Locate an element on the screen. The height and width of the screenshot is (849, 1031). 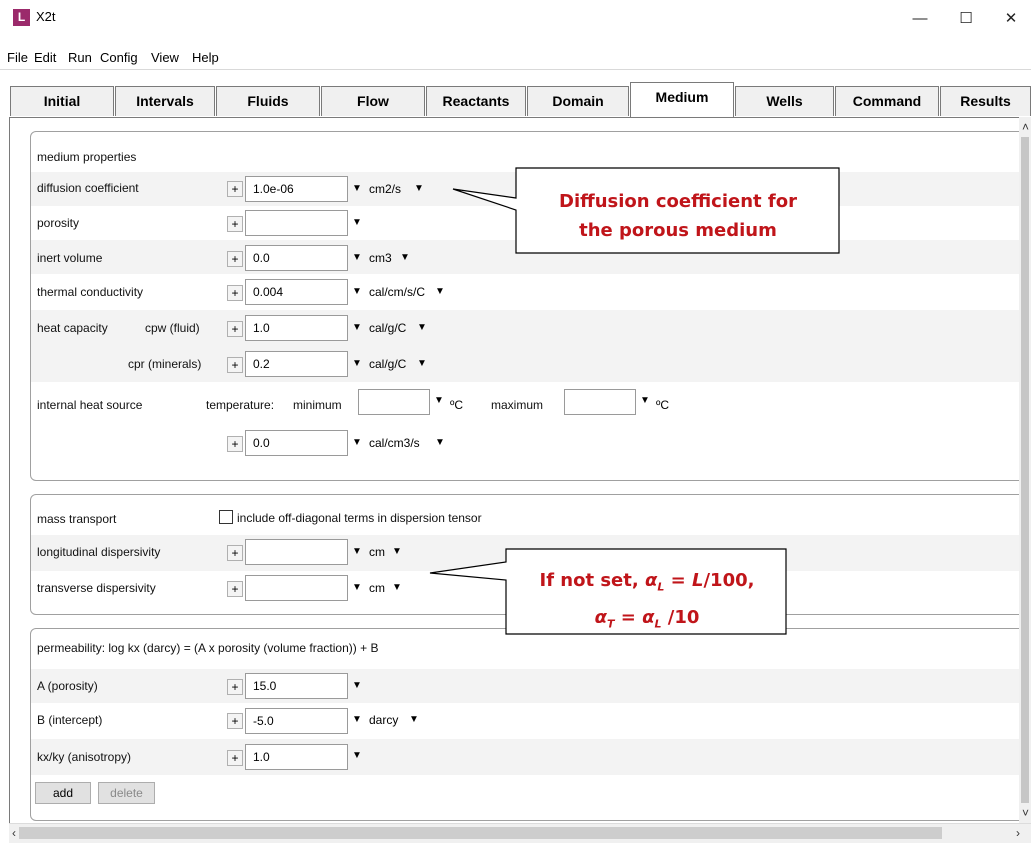
dispersivity-callout-text: If not set, αL = L/100, αT = αL /10 is located at coordinates (647, 602).